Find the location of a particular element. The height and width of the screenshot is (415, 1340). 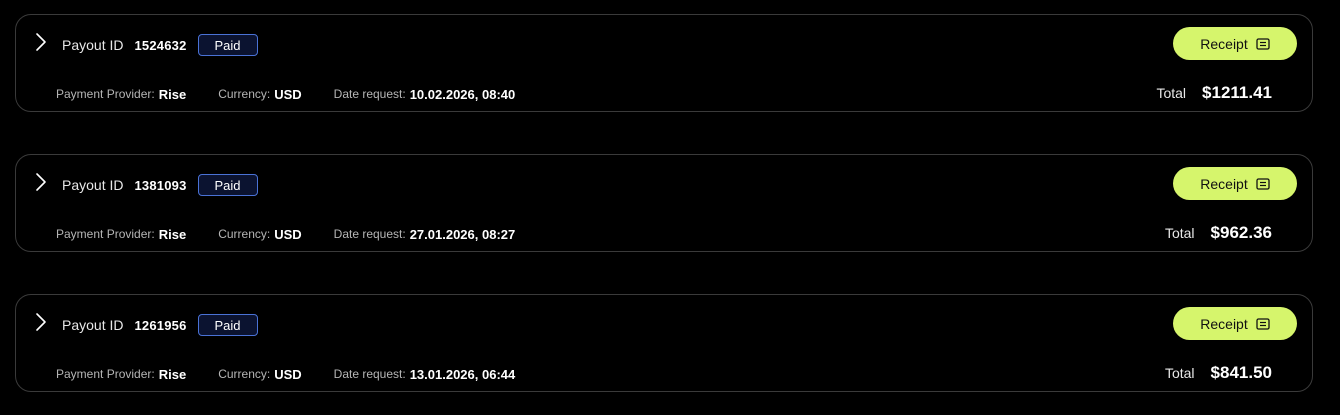

payout-header: Payout ID 1261956 Paid is located at coordinates (160, 325).